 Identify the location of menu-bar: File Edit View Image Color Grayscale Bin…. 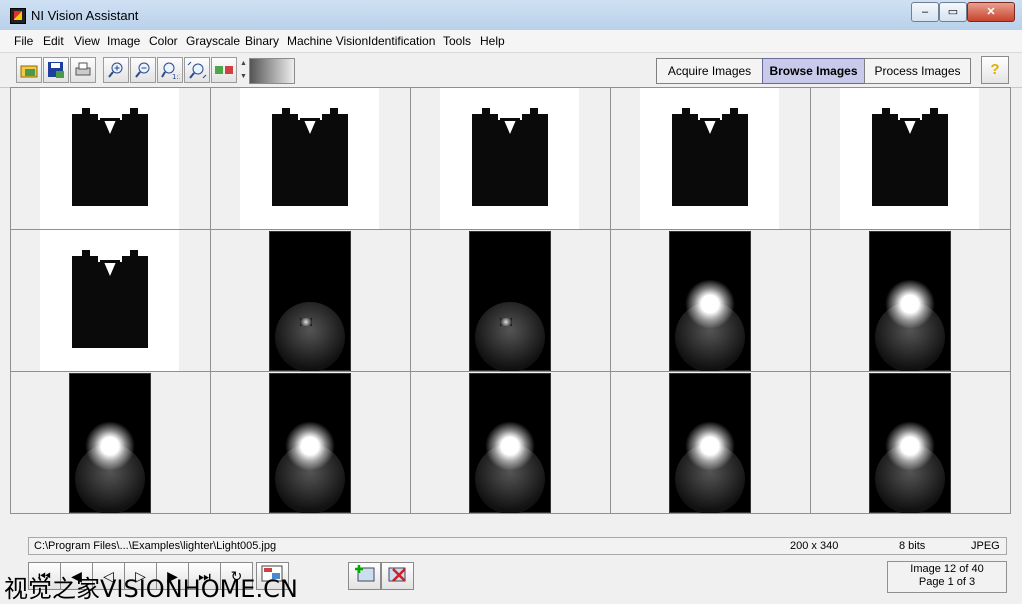
(511, 41).